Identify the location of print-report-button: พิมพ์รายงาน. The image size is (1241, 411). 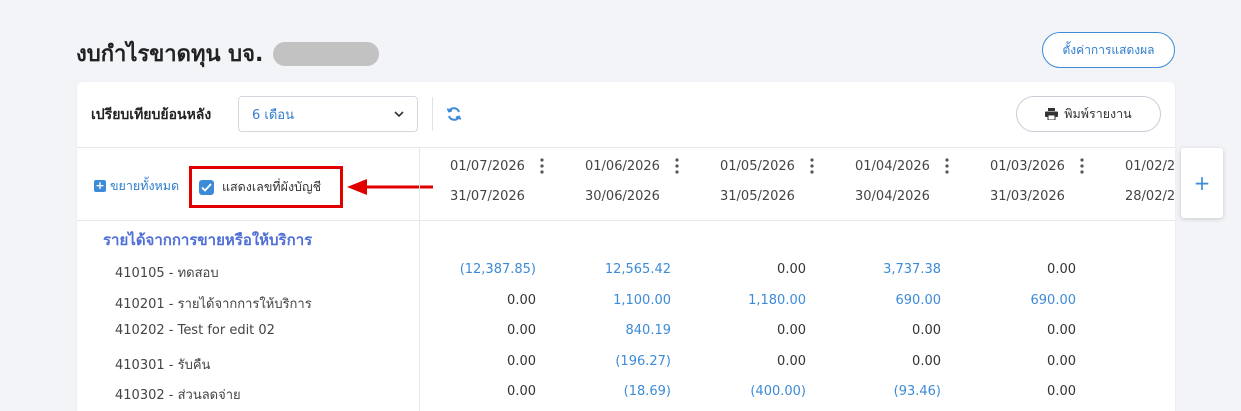
(1088, 114).